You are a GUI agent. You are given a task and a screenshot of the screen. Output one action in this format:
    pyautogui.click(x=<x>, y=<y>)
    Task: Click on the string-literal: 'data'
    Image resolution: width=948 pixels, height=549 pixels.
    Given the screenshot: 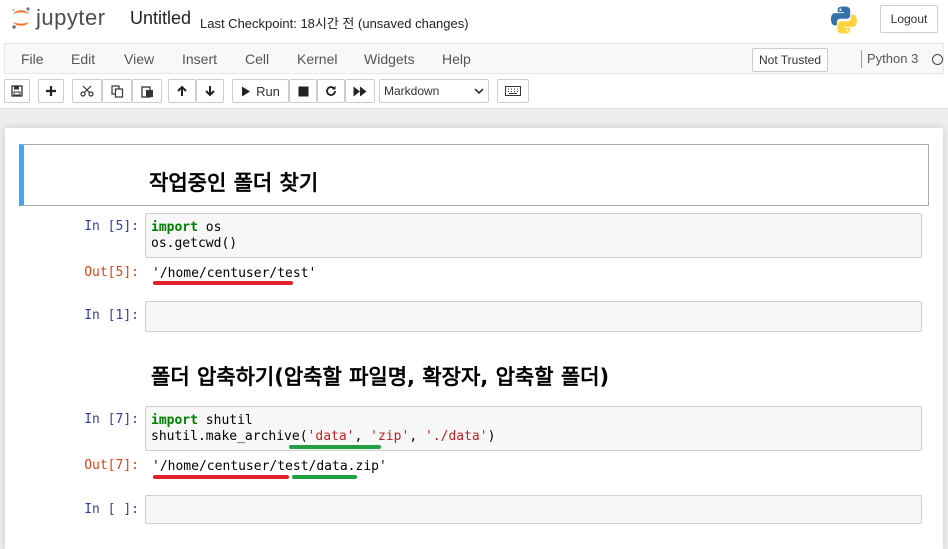 What is the action you would take?
    pyautogui.click(x=331, y=436)
    